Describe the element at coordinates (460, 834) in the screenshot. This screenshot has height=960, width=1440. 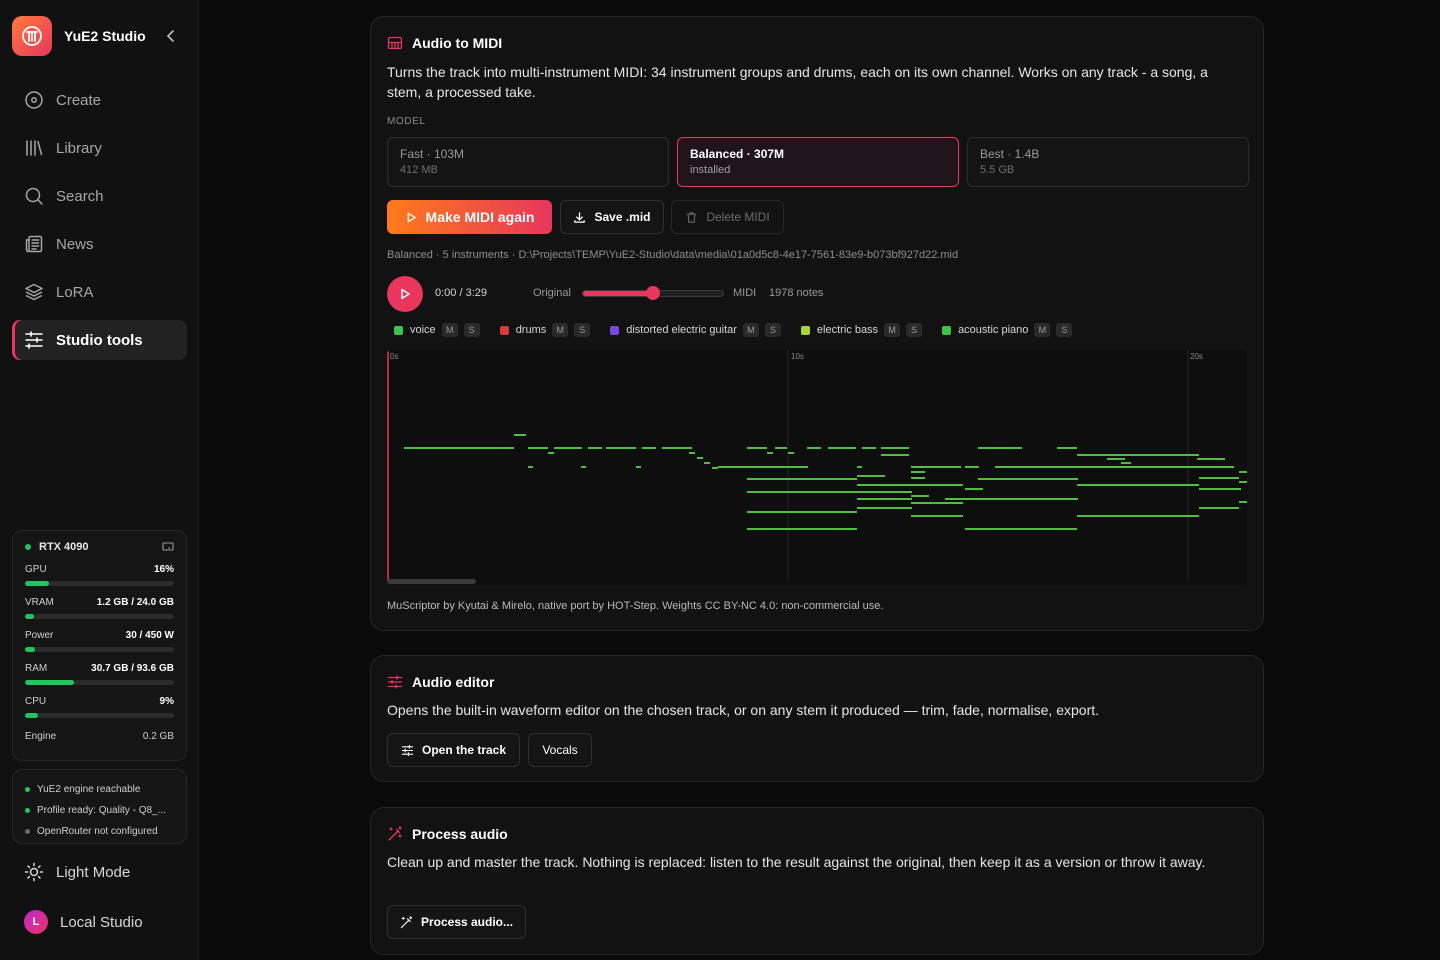
I see `card-title-text: Process audio` at that location.